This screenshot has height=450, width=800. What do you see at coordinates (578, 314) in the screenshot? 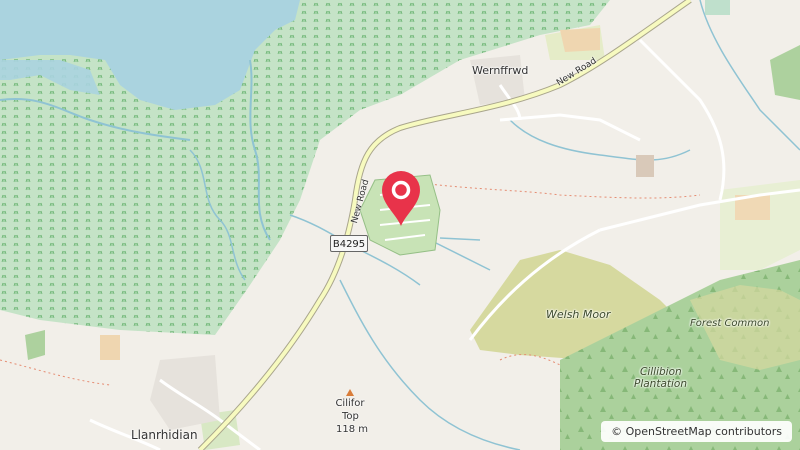
I see `place-label-welsh-moor: Welsh Moor` at bounding box center [578, 314].